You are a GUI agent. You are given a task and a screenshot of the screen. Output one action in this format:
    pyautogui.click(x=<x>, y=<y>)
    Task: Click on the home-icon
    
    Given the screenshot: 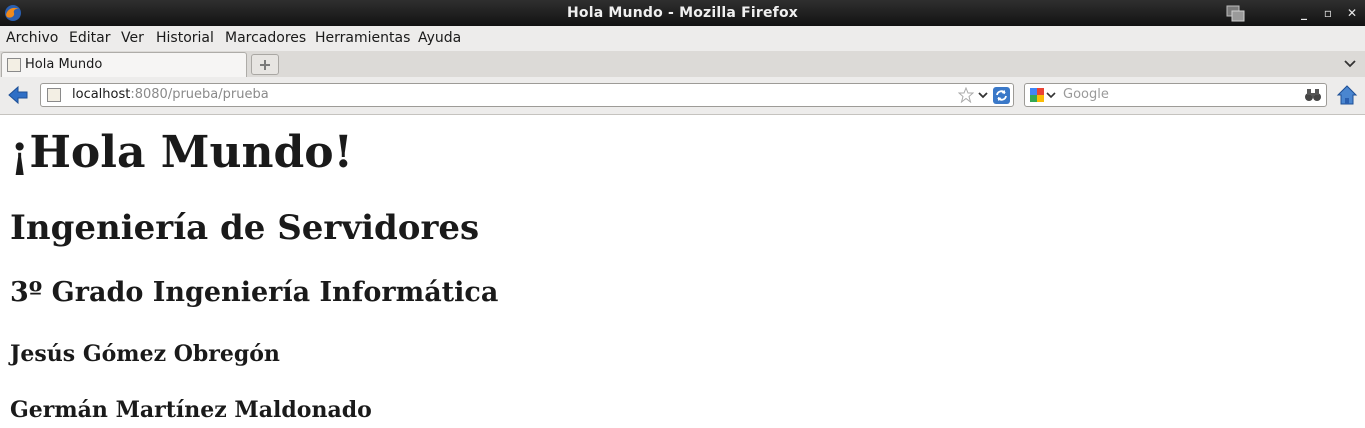 What is the action you would take?
    pyautogui.click(x=1347, y=95)
    